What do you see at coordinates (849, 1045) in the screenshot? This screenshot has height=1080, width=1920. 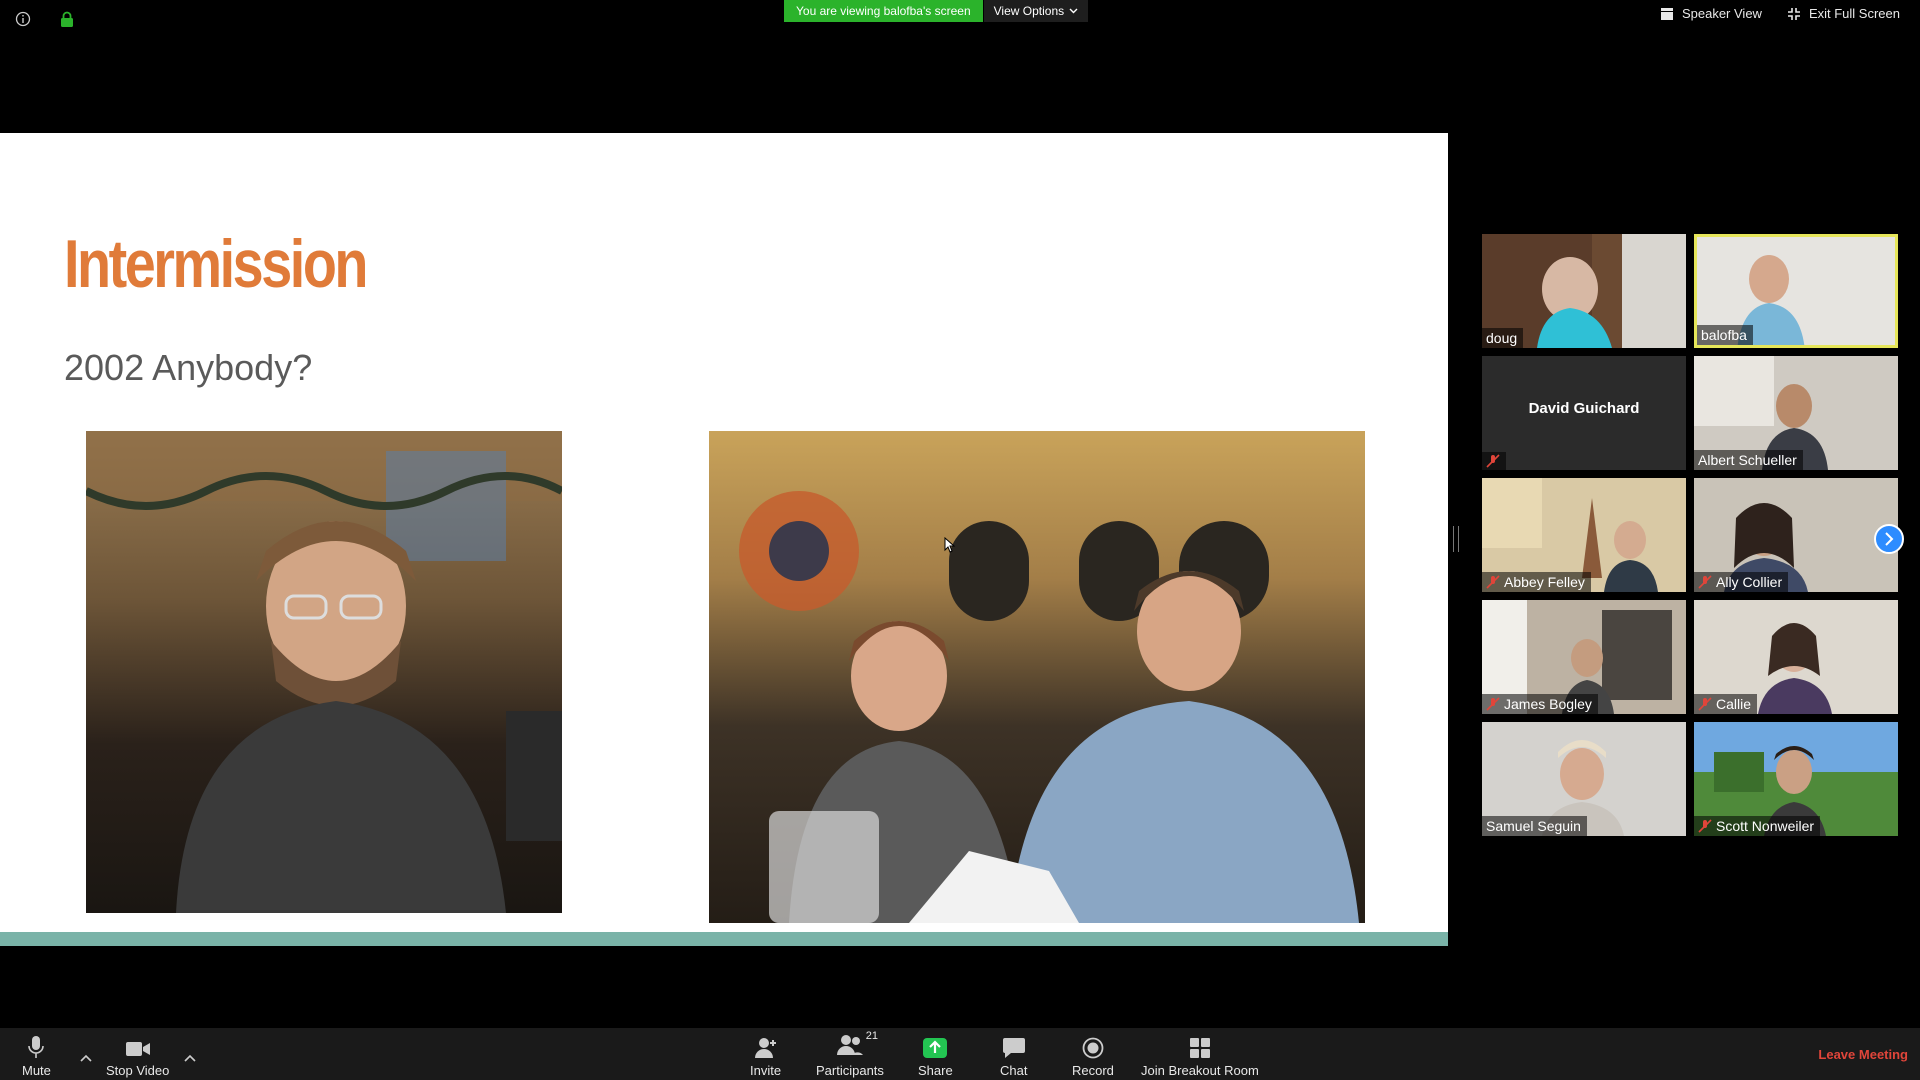 I see `participants-icon` at bounding box center [849, 1045].